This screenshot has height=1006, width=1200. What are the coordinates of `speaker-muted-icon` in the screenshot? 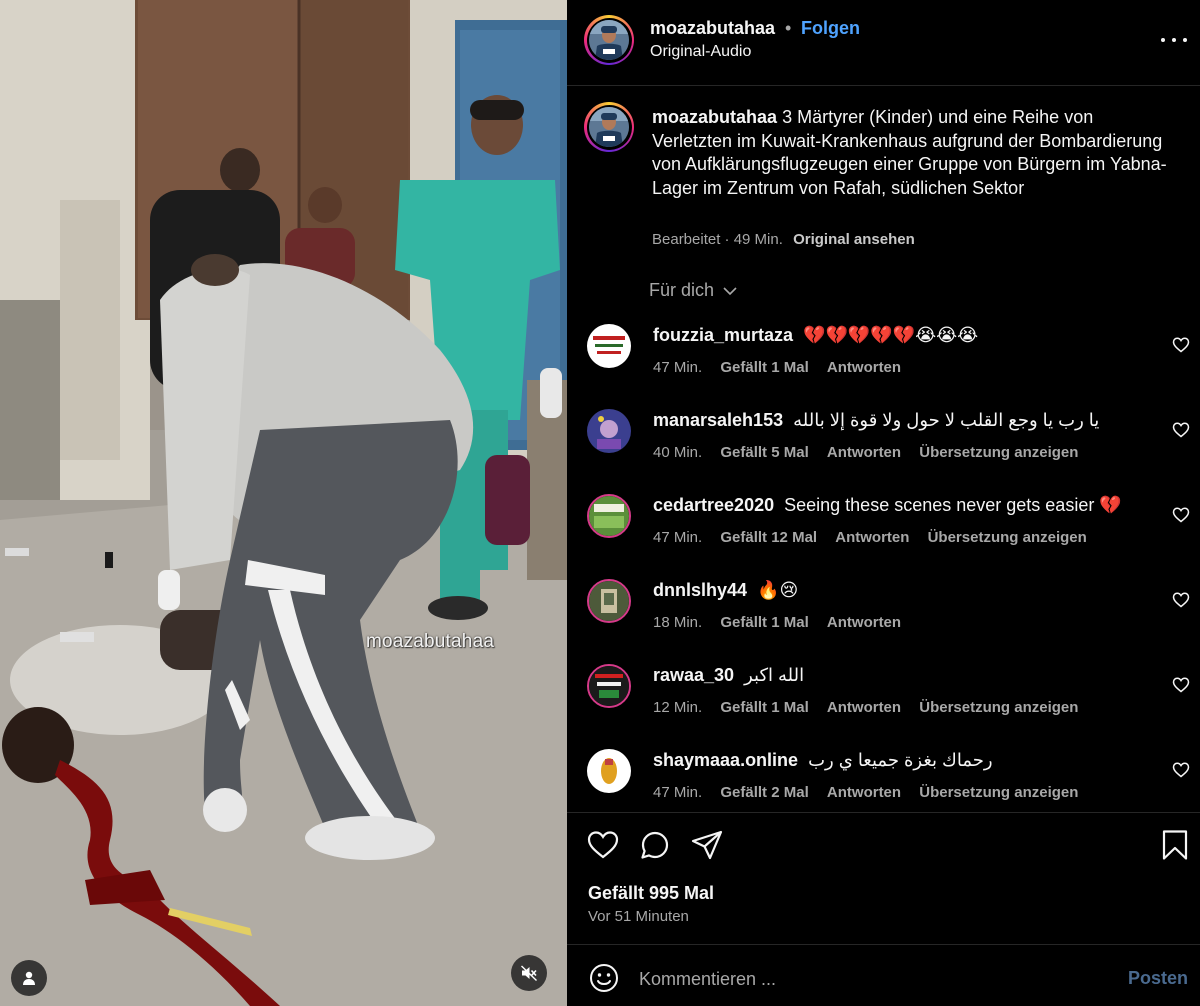 It's located at (529, 973).